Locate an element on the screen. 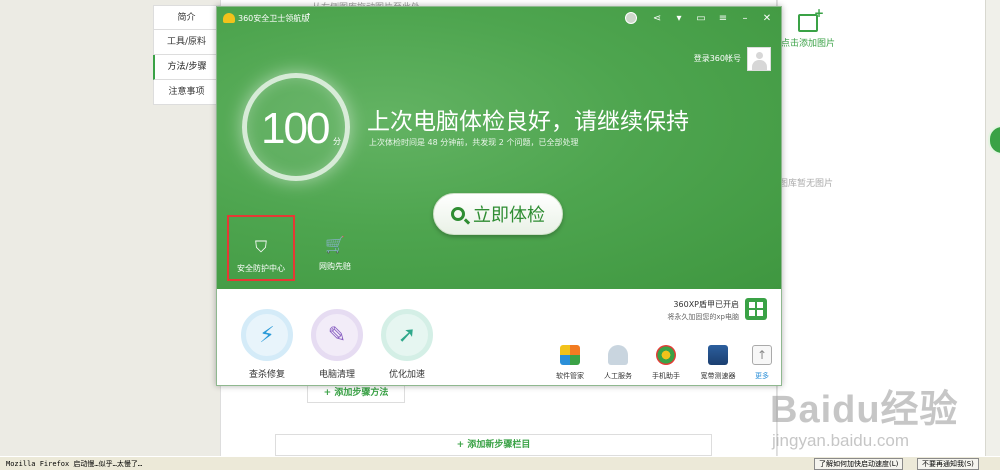 The height and width of the screenshot is (470, 1000). sidenav-item-steps: 方法/步骤 is located at coordinates (186, 67).